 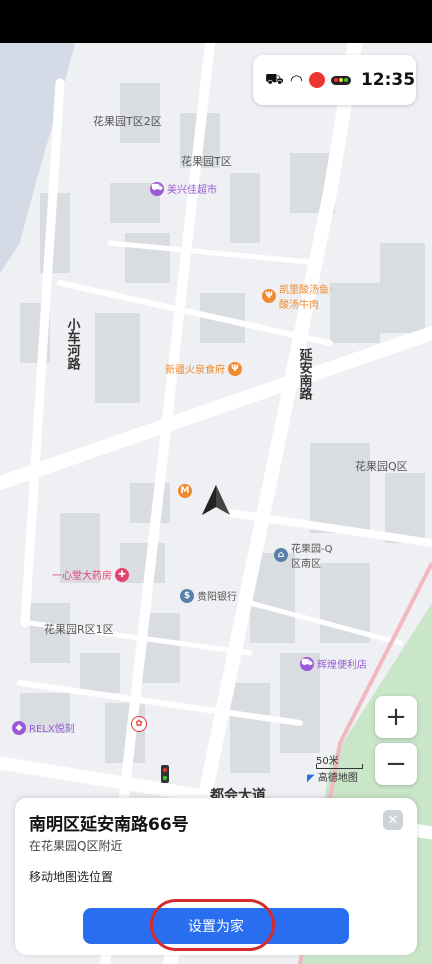 I want to click on amap-logo-icon: ◤, so click(x=311, y=778).